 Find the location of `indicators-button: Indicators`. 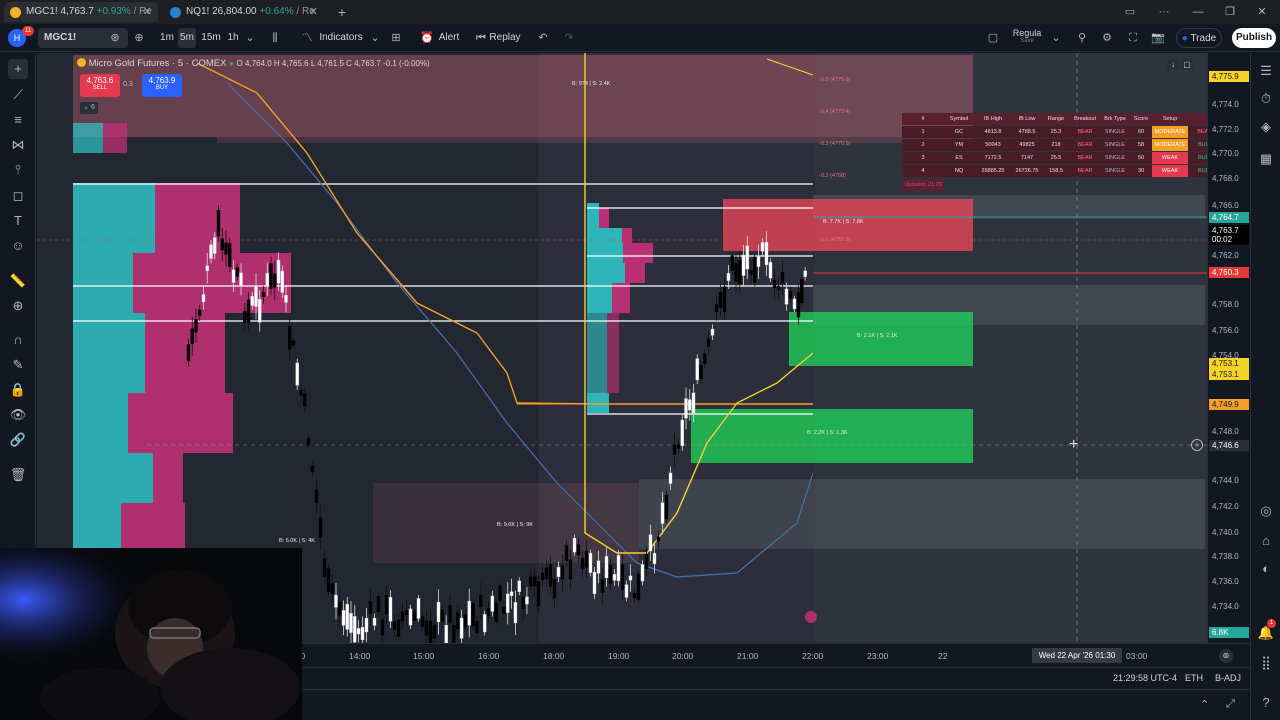

indicators-button: Indicators is located at coordinates (341, 38).